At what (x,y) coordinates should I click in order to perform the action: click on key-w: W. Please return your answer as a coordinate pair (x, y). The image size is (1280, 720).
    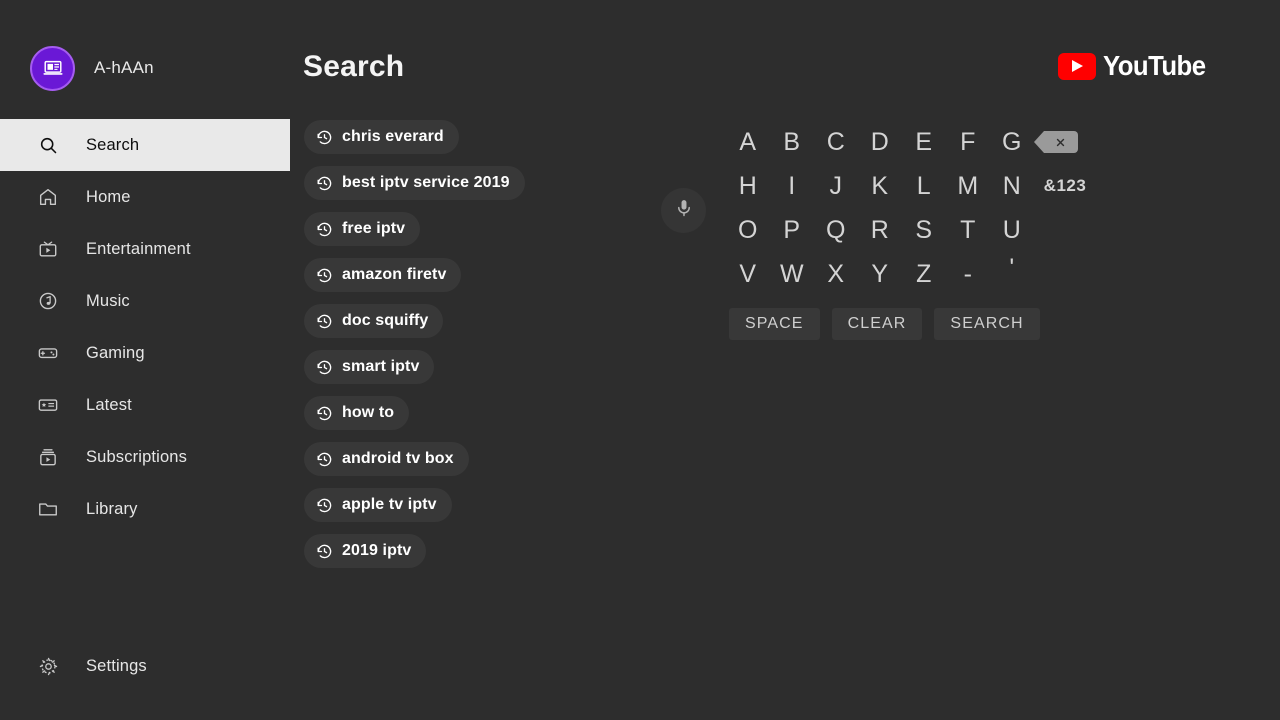
    Looking at the image, I should click on (792, 274).